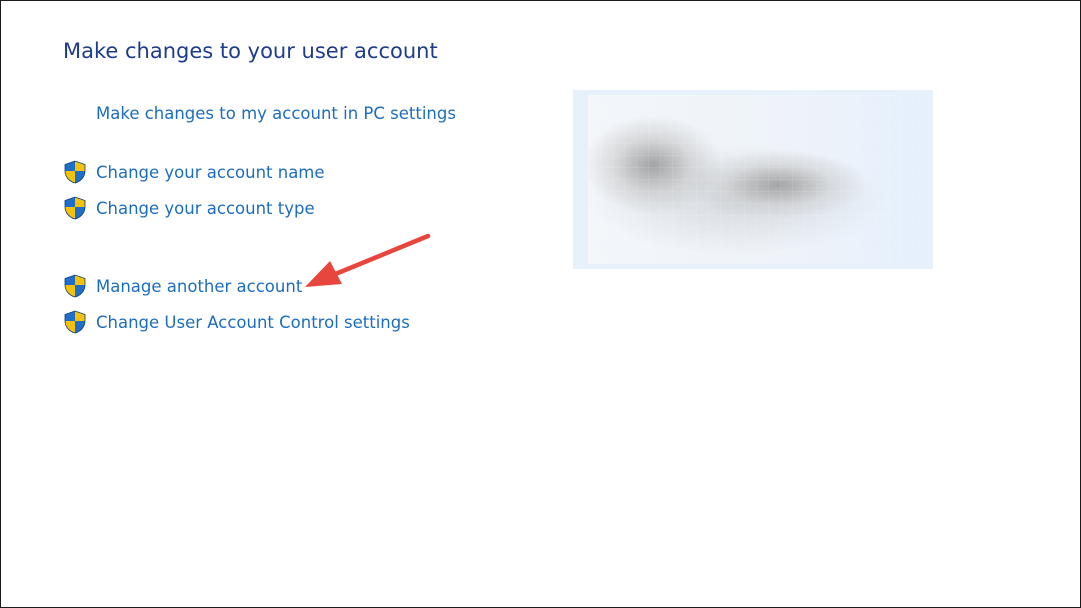 The image size is (1081, 608). Describe the element at coordinates (368, 260) in the screenshot. I see `annotation-arrow-icon` at that location.